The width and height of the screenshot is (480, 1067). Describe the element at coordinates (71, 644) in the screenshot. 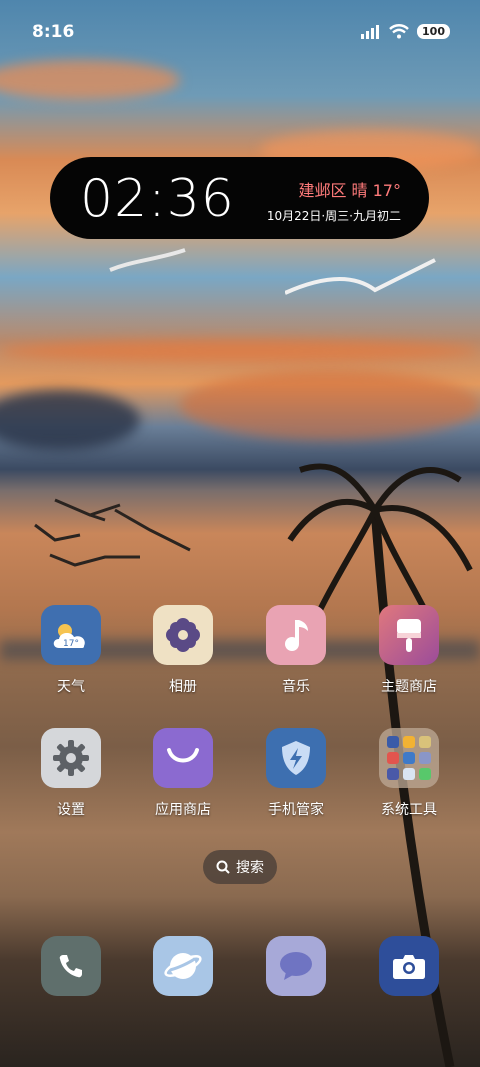

I see `weather-icon-temp: 17°` at that location.